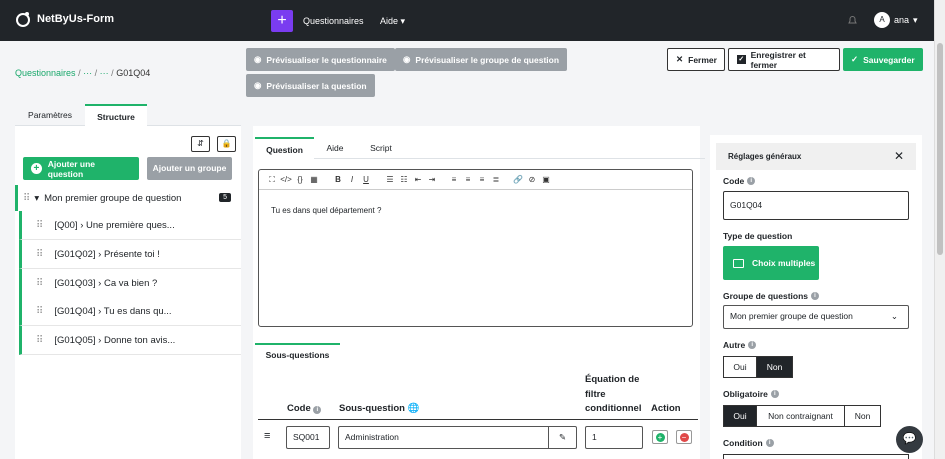  What do you see at coordinates (940, 149) in the screenshot?
I see `scrollbar-thumb` at bounding box center [940, 149].